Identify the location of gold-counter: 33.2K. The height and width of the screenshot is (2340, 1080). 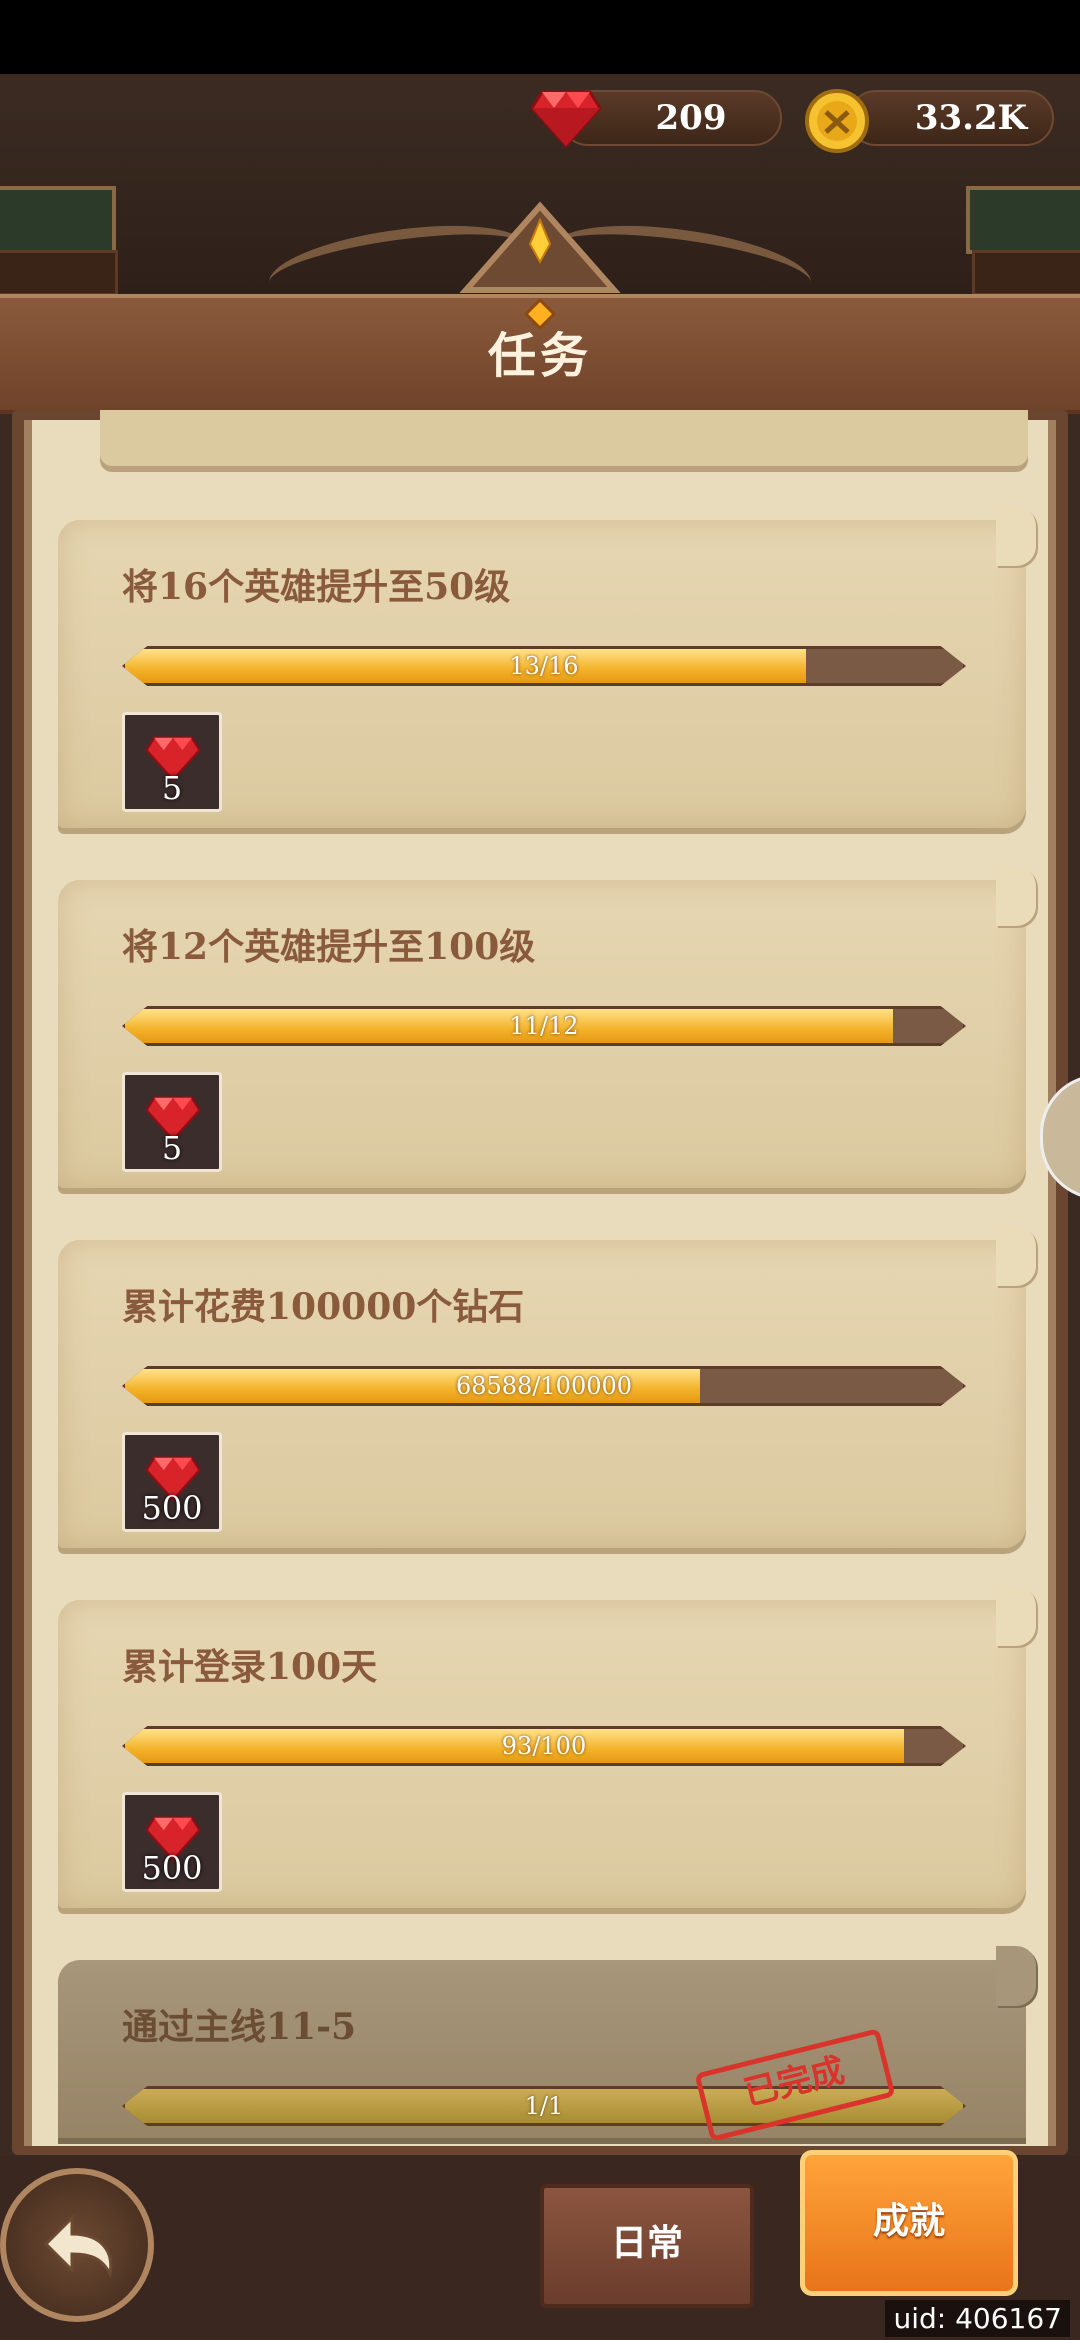
(951, 118).